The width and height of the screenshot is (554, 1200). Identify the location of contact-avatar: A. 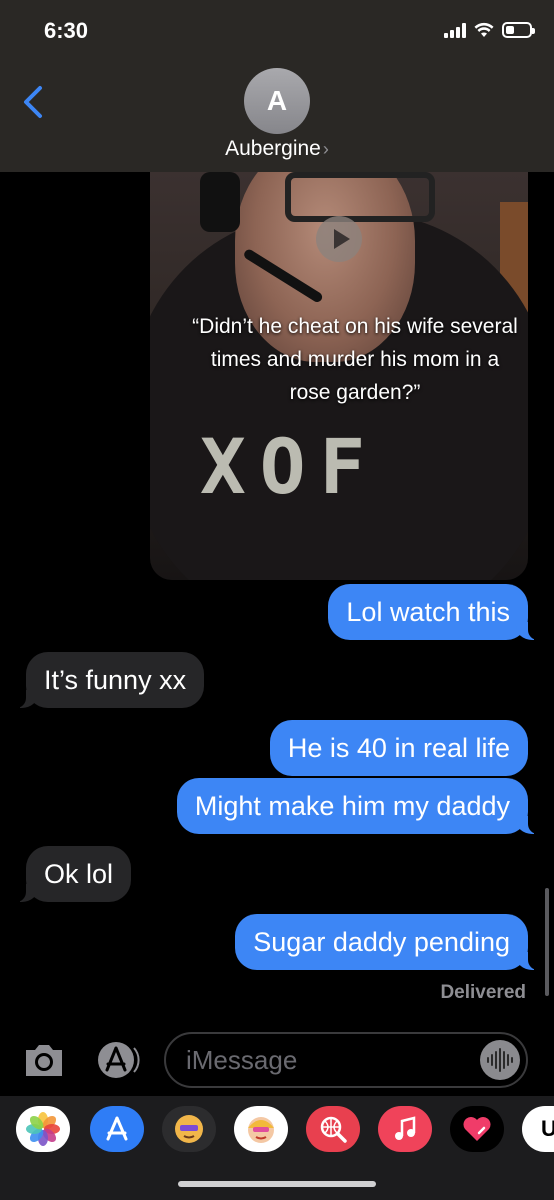
(277, 101).